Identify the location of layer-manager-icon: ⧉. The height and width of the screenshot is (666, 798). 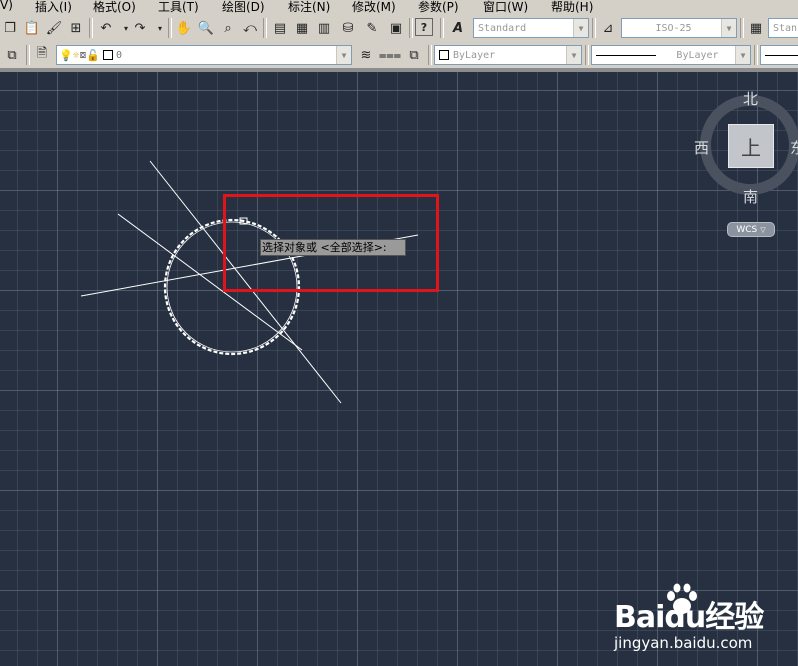
(12, 55).